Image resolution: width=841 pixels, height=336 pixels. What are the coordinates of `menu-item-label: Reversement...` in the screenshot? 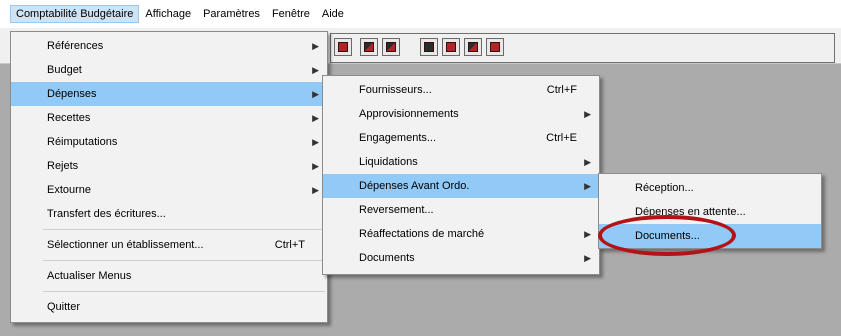 It's located at (396, 210).